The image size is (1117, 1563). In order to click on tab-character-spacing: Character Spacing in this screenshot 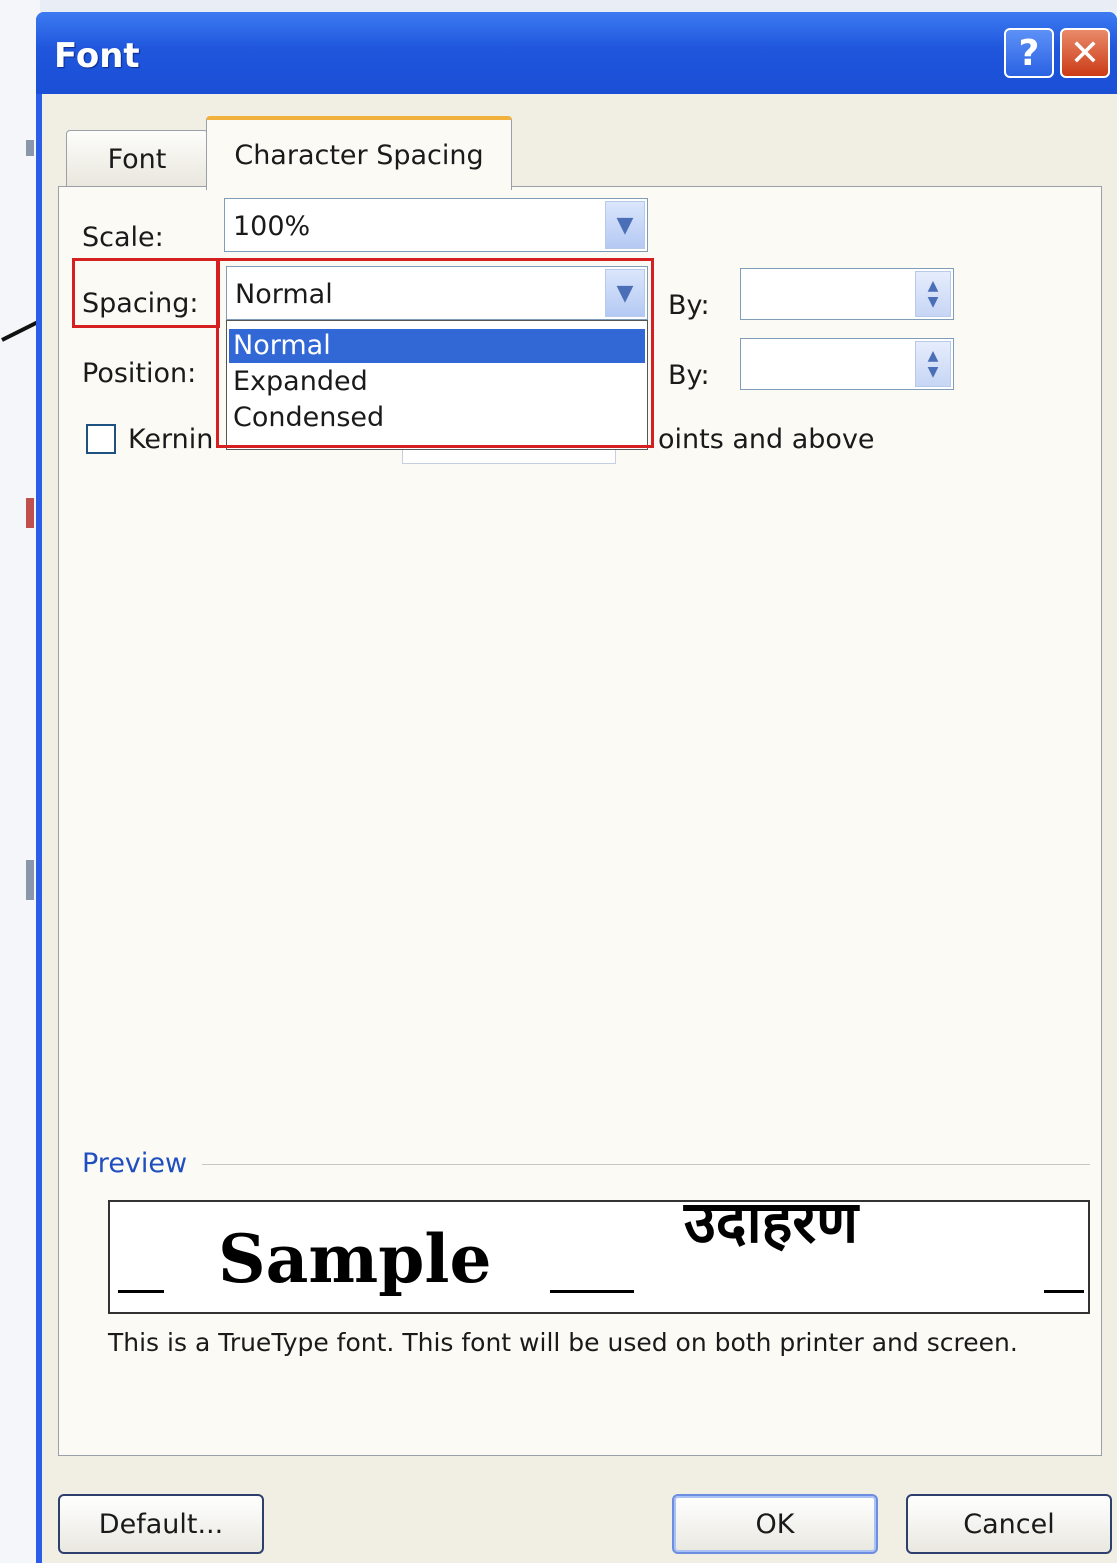, I will do `click(359, 153)`.